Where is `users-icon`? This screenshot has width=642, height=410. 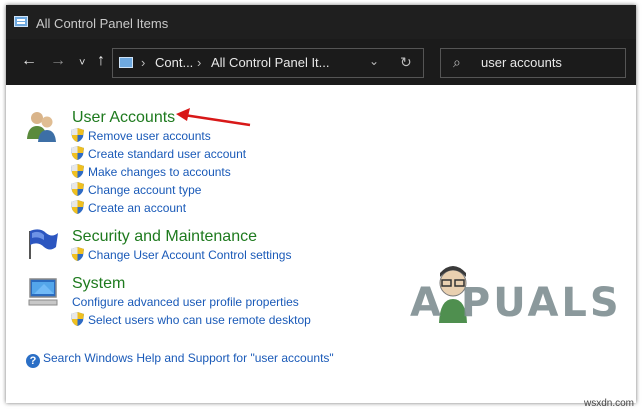 users-icon is located at coordinates (41, 127).